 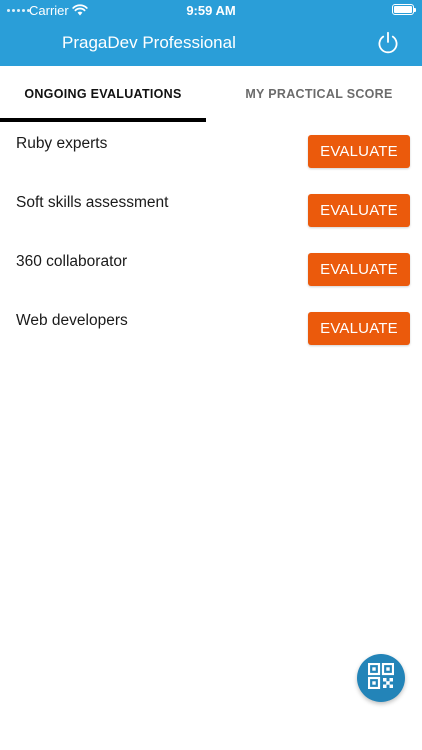 I want to click on status-bar: Carrier 9:59 AM, so click(x=211, y=11).